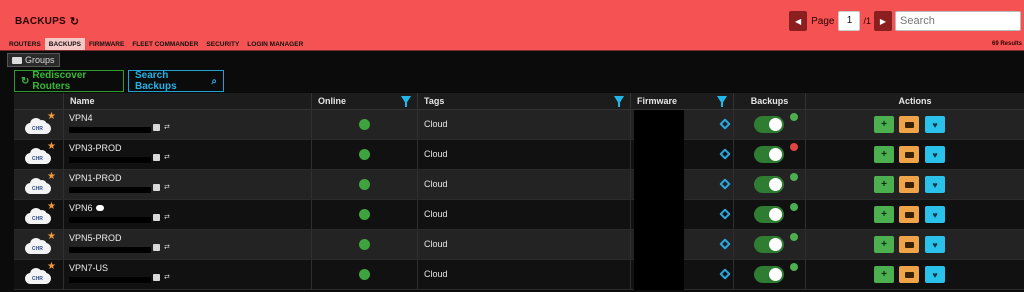 The height and width of the screenshot is (292, 1024). I want to click on redacted-firmware, so click(659, 155).